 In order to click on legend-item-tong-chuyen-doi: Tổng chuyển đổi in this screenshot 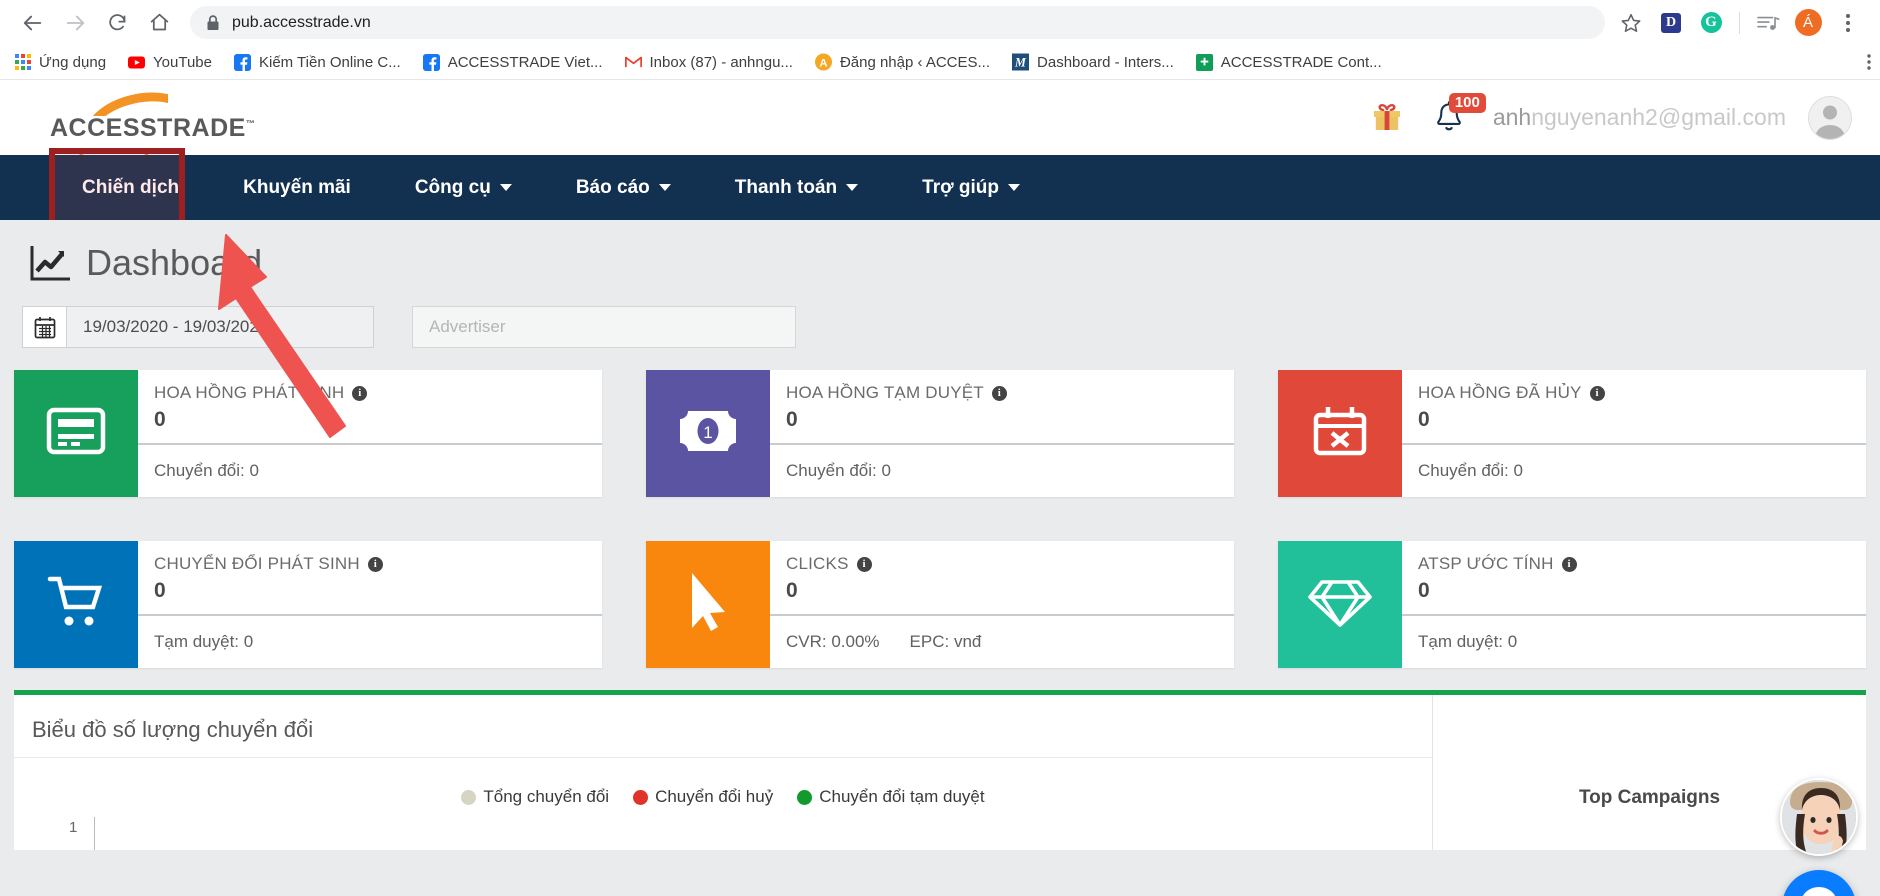, I will do `click(535, 797)`.